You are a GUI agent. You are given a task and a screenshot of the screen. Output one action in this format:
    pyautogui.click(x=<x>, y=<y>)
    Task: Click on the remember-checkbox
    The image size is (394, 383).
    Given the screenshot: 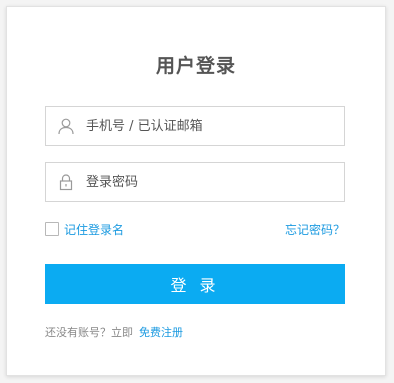 What is the action you would take?
    pyautogui.click(x=52, y=229)
    